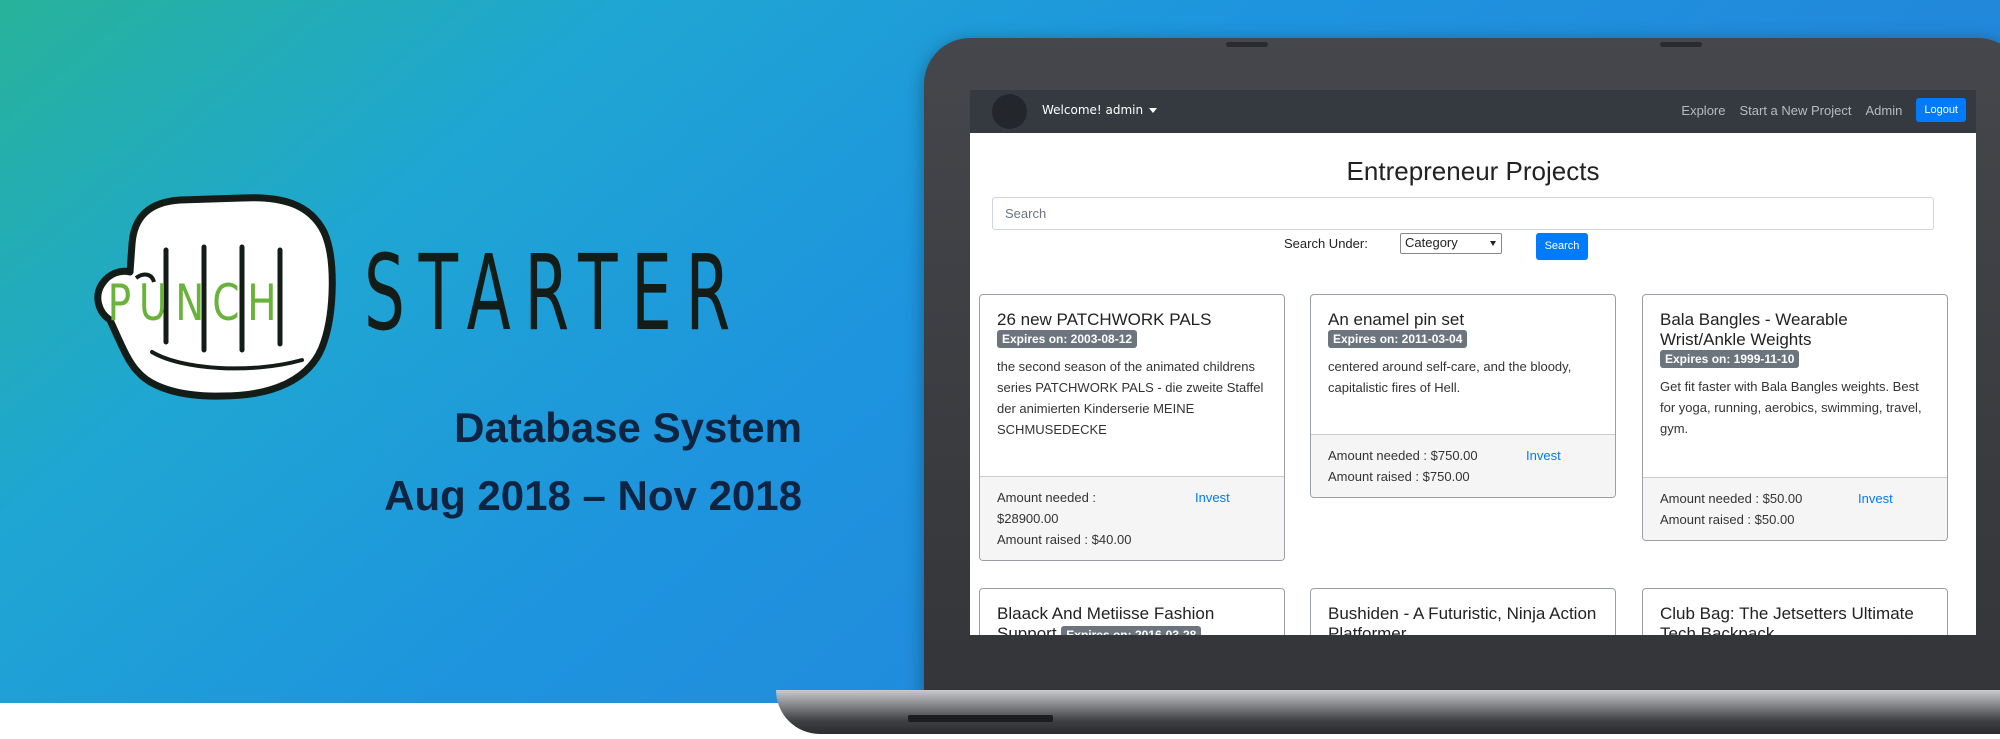  Describe the element at coordinates (1731, 498) in the screenshot. I see `amount-needed-label: Amount needed : $50.00` at that location.